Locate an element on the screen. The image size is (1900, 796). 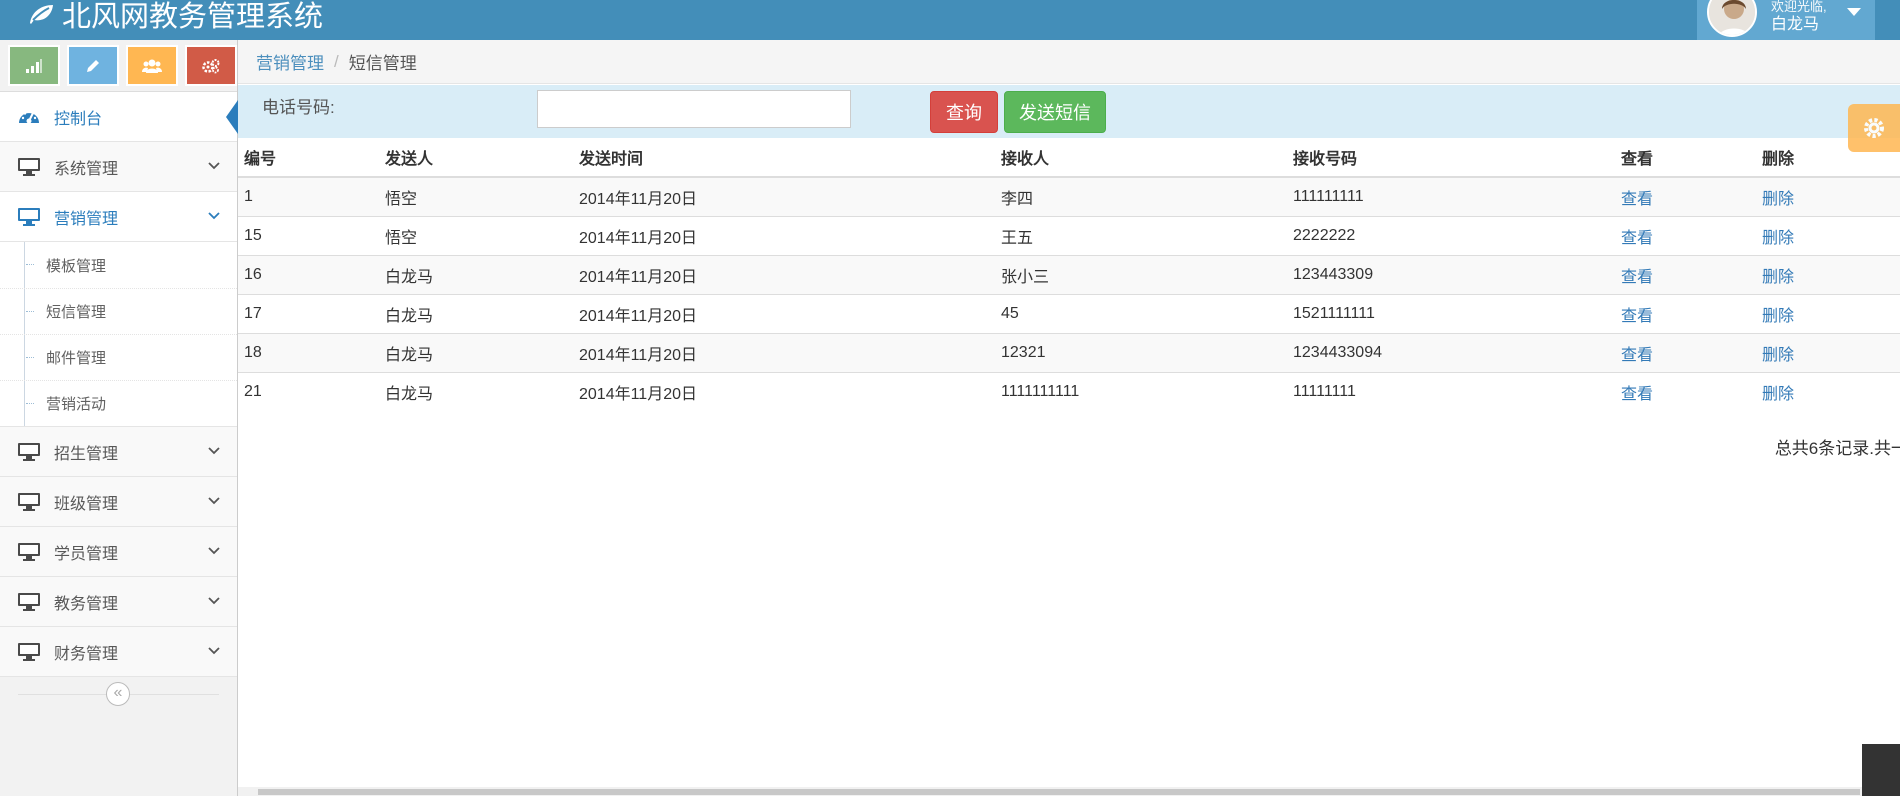
shortcut-bar is located at coordinates (118, 66).